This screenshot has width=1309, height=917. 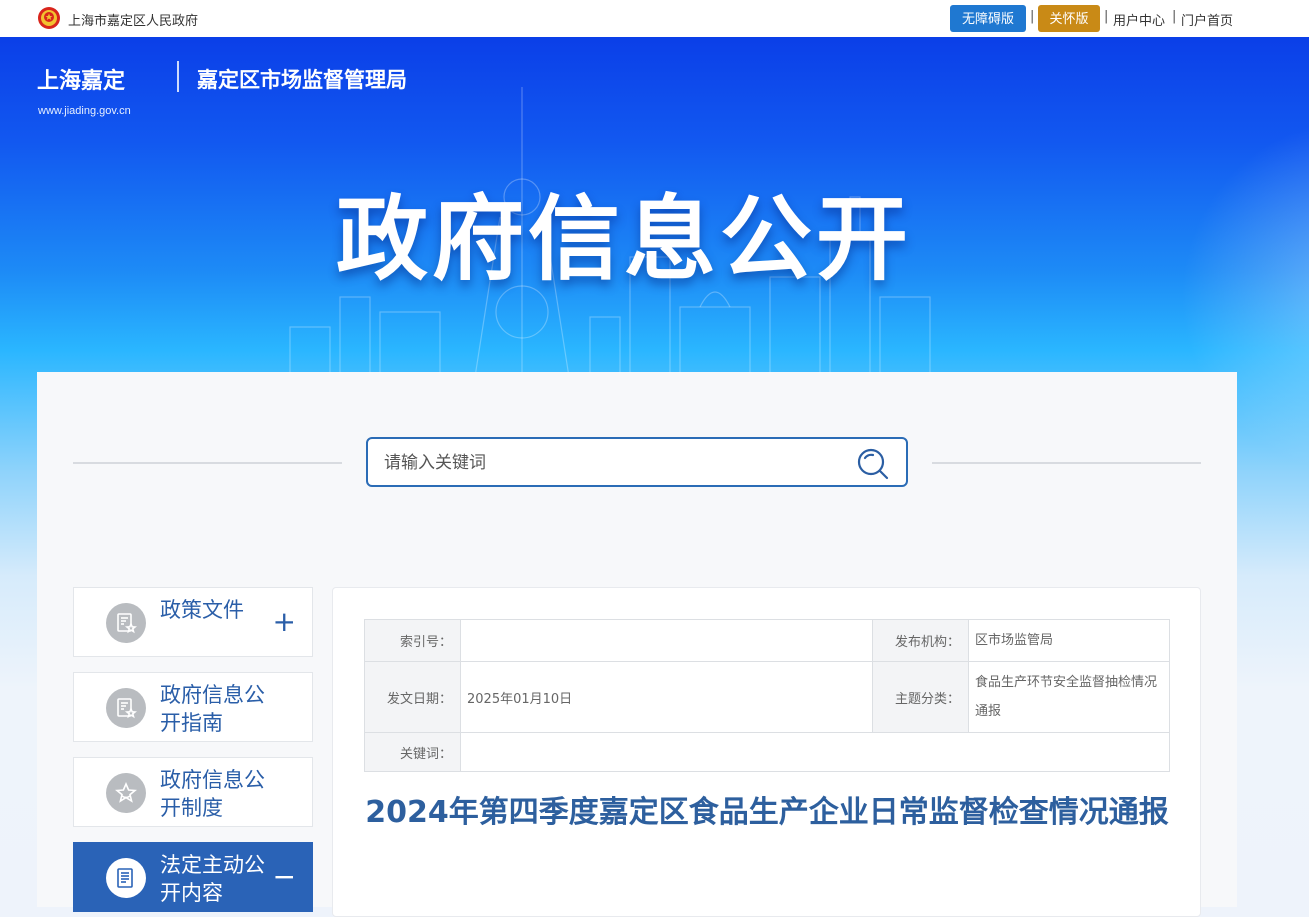 I want to click on sidebar-item-statutory-disclosure: 法定主动公开内容 −, so click(x=193, y=877).